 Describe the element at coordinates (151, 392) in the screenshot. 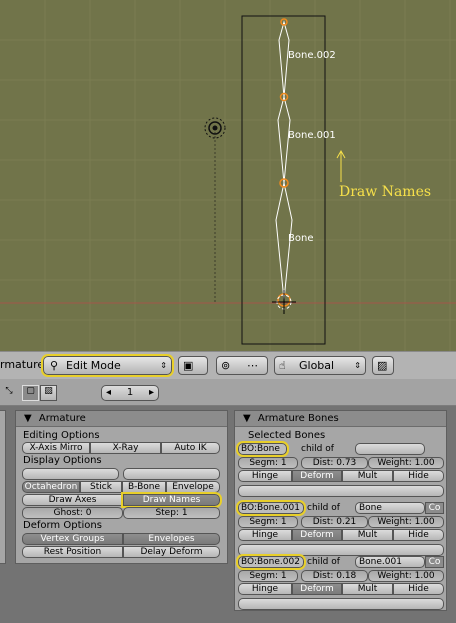

I see `chevron-right-icon: ▸` at that location.